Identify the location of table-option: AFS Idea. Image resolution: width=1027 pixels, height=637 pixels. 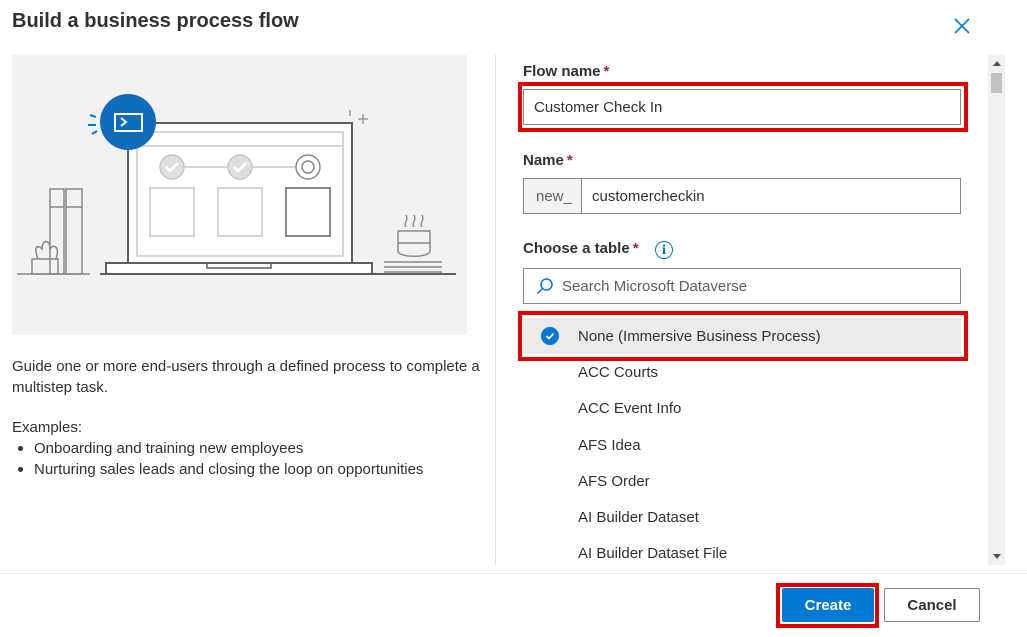
(742, 445).